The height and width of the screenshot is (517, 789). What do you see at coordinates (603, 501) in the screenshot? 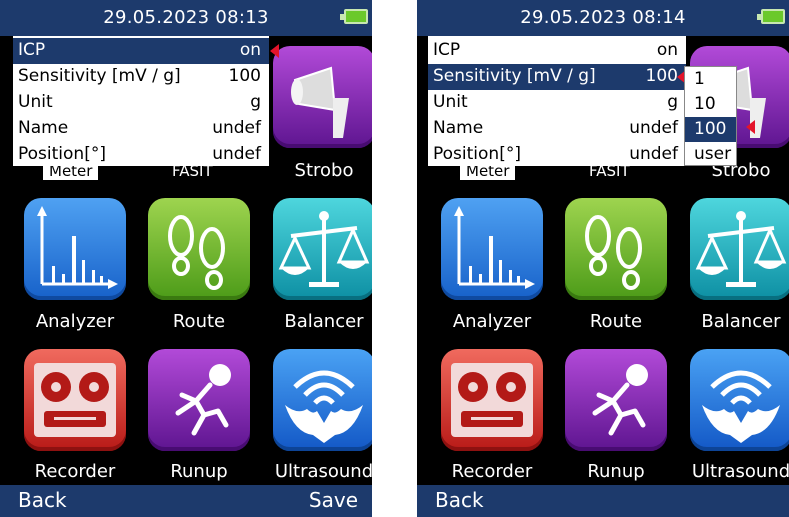
I see `softkey-bar: Back` at bounding box center [603, 501].